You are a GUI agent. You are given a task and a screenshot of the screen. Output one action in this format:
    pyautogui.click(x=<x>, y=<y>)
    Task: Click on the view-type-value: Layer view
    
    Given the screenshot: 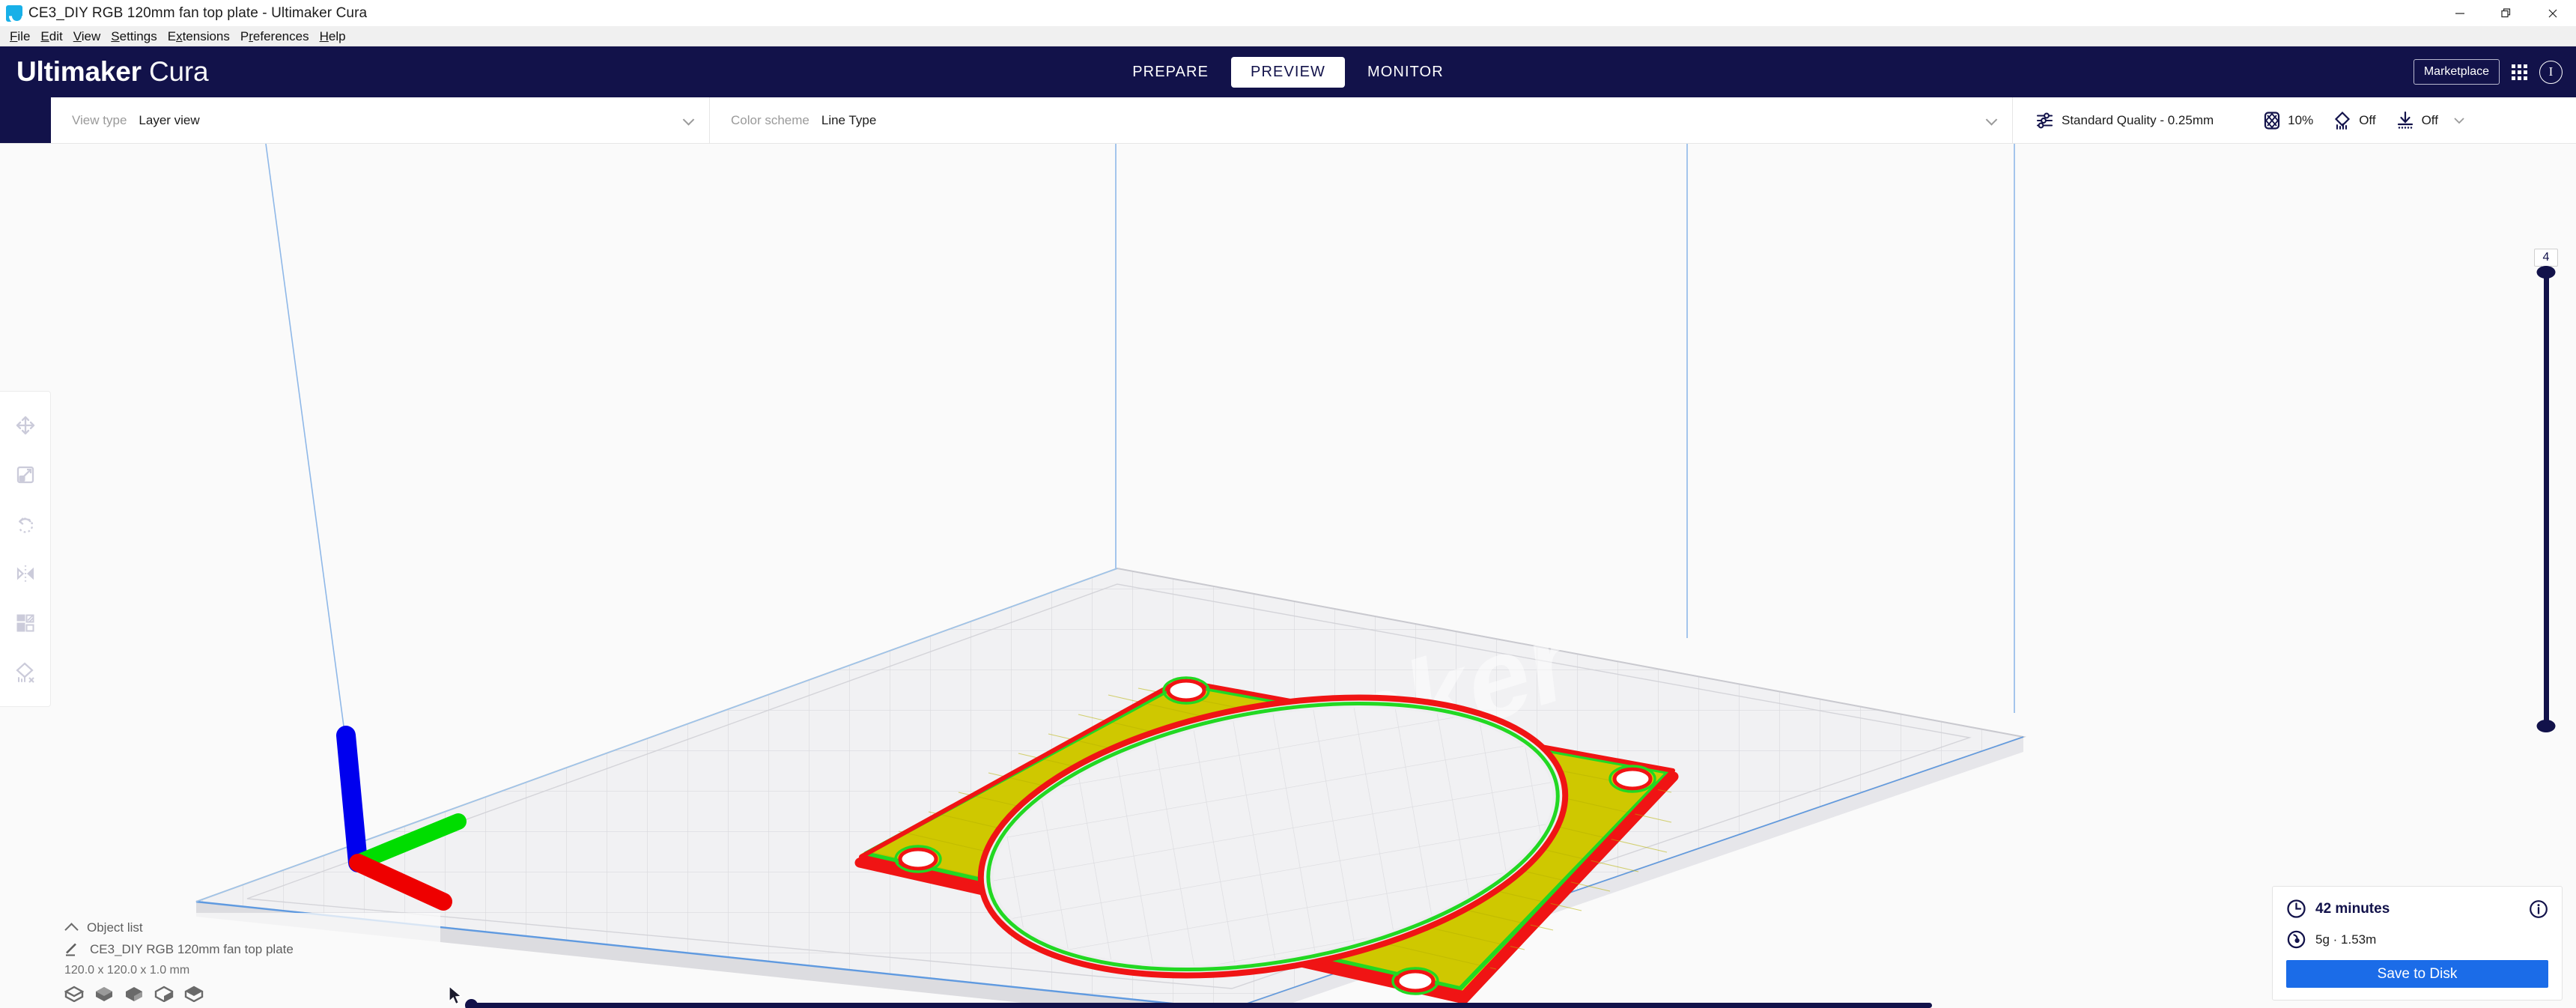 What is the action you would take?
    pyautogui.click(x=169, y=119)
    